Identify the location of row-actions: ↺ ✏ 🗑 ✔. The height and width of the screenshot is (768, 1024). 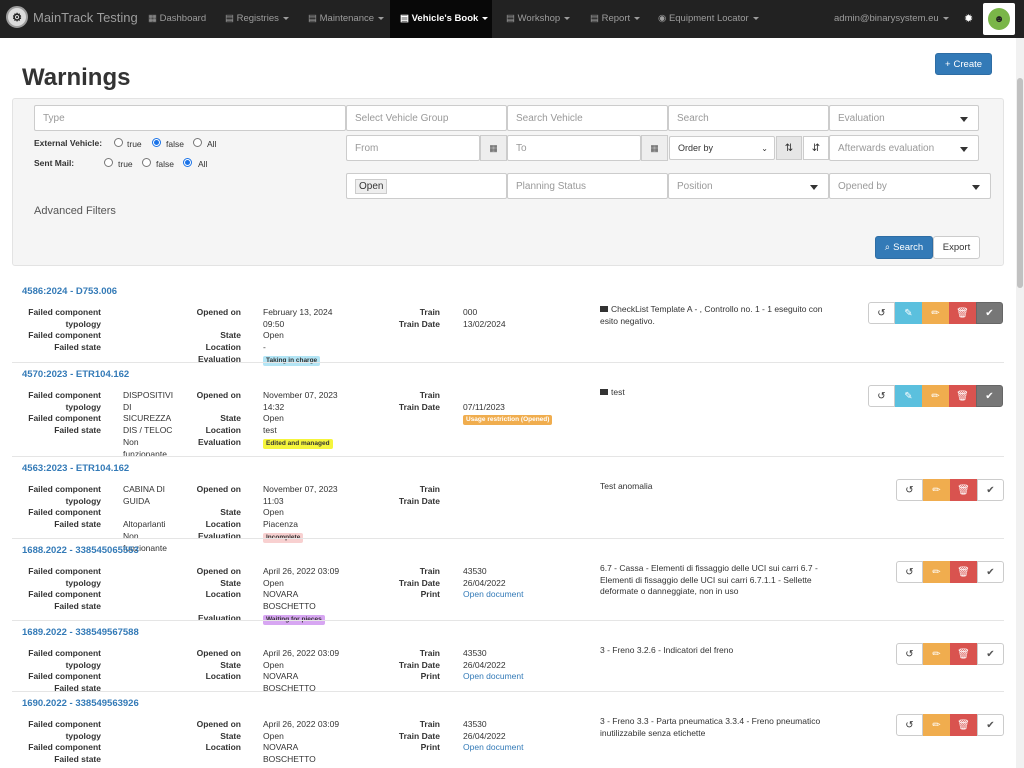
(950, 654).